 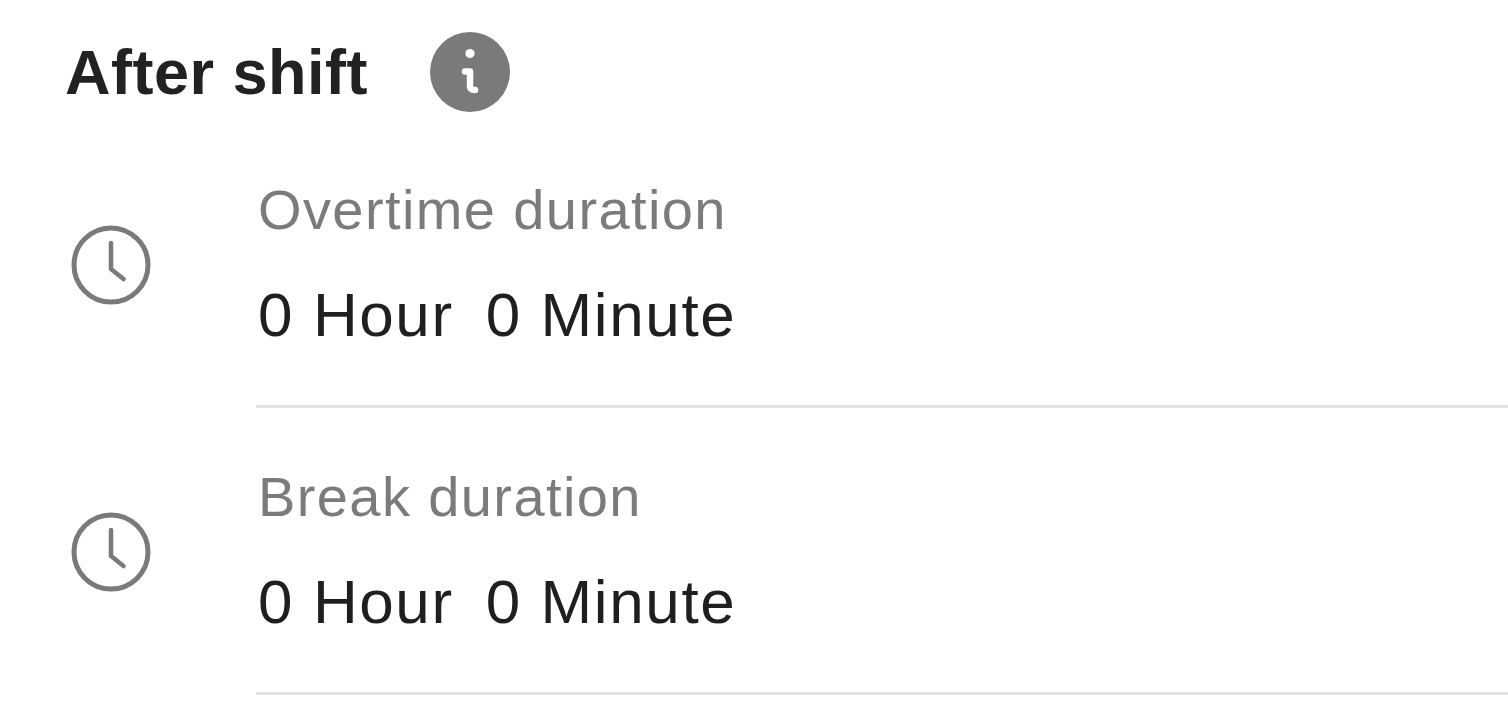 What do you see at coordinates (492, 209) in the screenshot?
I see `field-label: Overtime duration` at bounding box center [492, 209].